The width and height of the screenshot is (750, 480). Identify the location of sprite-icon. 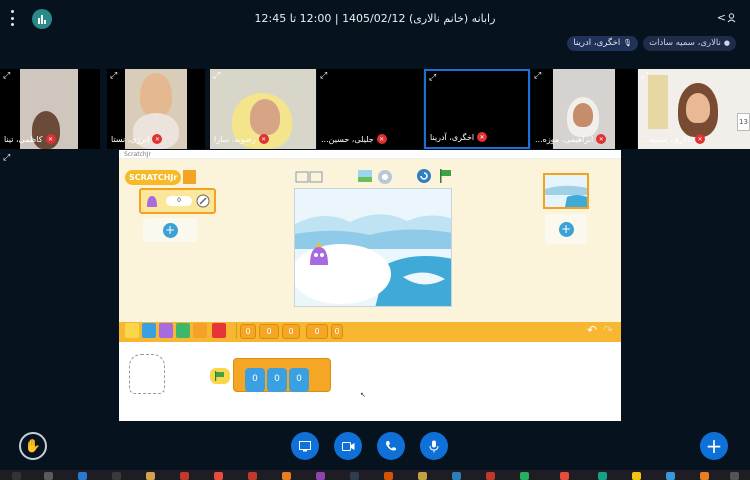
(152, 201).